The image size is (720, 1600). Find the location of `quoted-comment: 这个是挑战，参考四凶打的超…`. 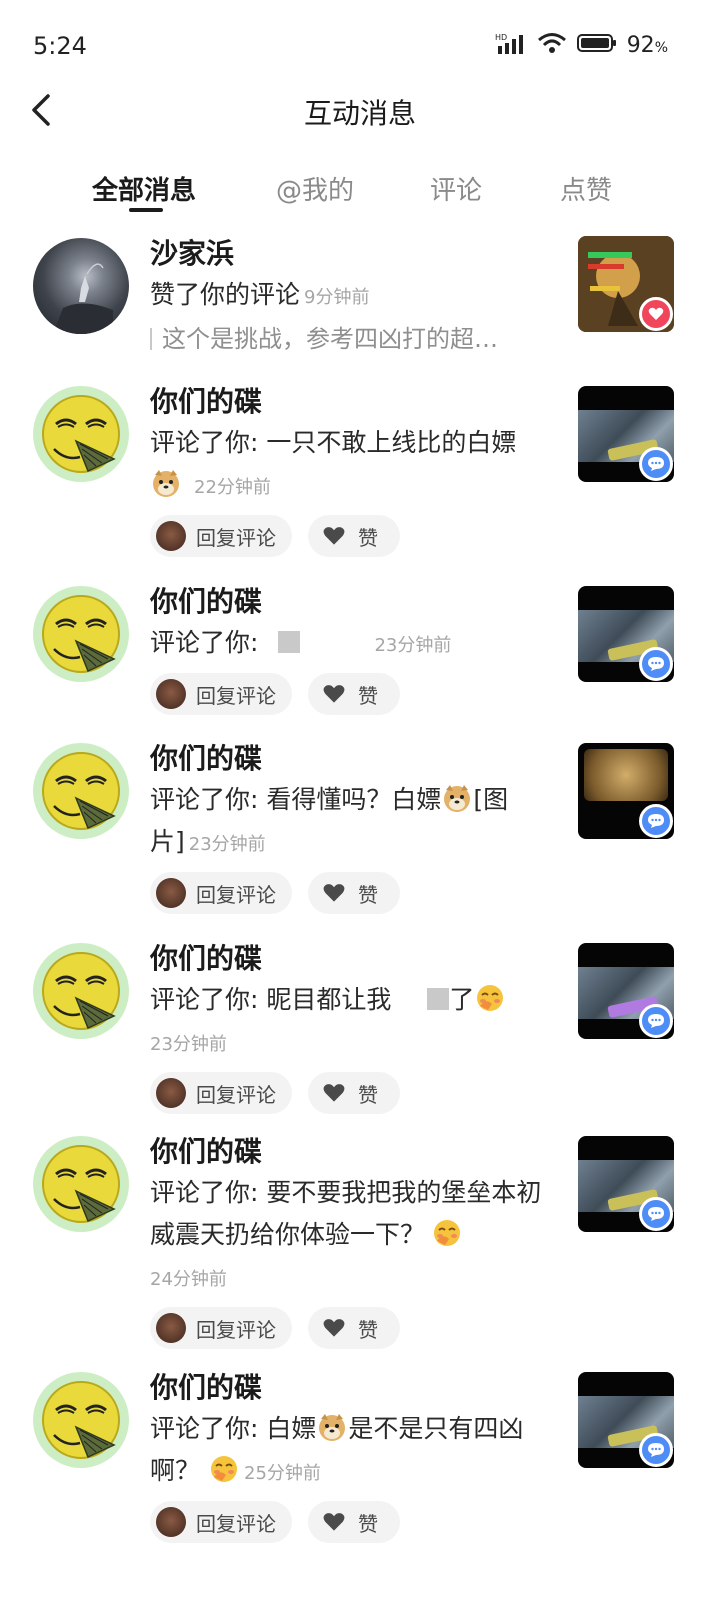

quoted-comment: 这个是挑战，参考四凶打的超… is located at coordinates (350, 339).